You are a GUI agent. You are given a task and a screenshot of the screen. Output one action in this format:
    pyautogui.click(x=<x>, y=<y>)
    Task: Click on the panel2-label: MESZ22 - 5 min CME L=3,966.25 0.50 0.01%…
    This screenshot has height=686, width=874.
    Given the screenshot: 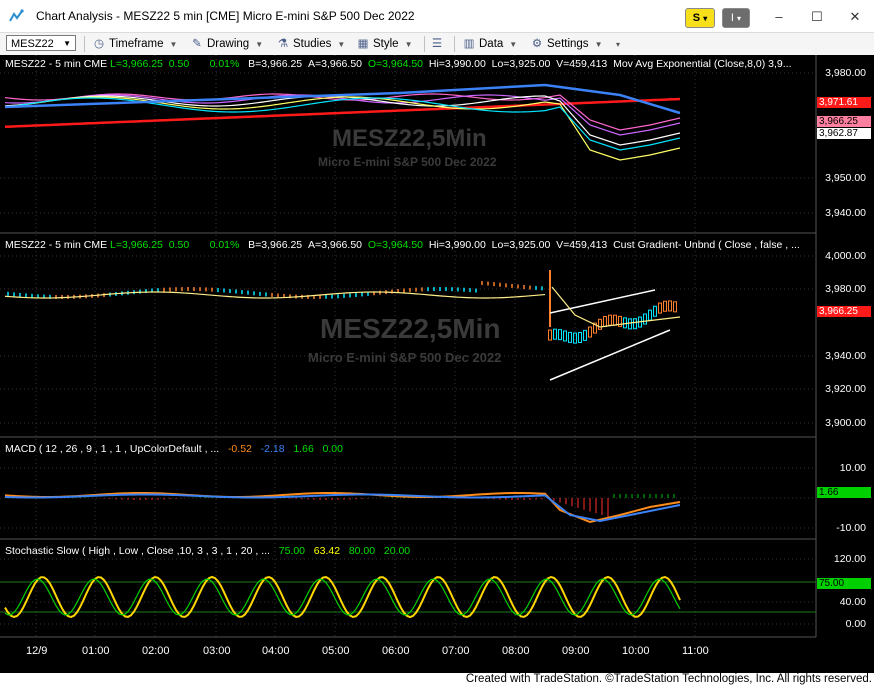 What is the action you would take?
    pyautogui.click(x=402, y=245)
    